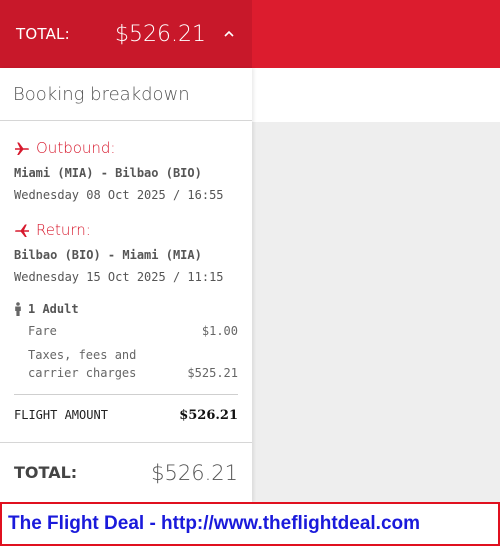 This screenshot has height=546, width=500. I want to click on outbound-datetime: Wednesday 08 Oct 2025 / 16:55, so click(119, 195).